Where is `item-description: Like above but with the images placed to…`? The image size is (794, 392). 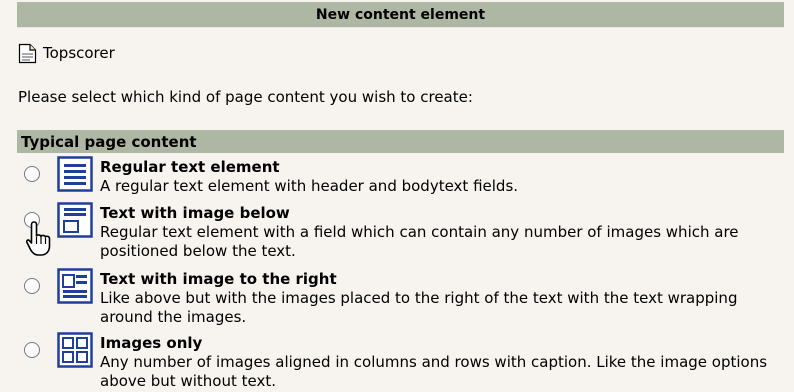
item-description: Like above but with the images placed to… is located at coordinates (419, 307).